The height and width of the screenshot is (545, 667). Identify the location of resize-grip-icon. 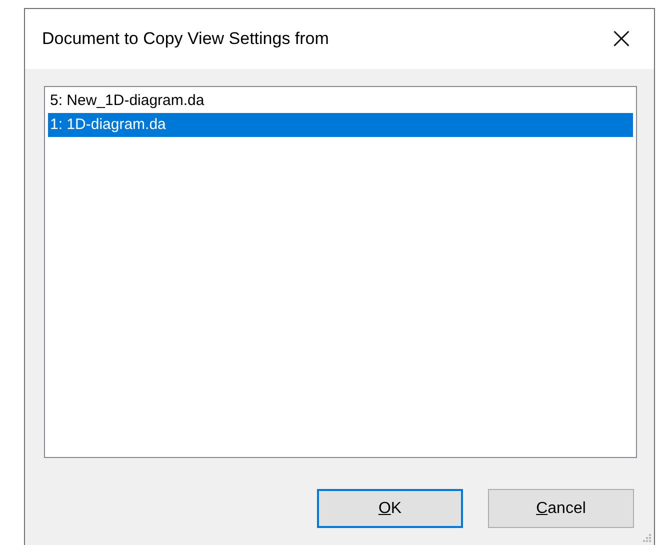
(647, 538).